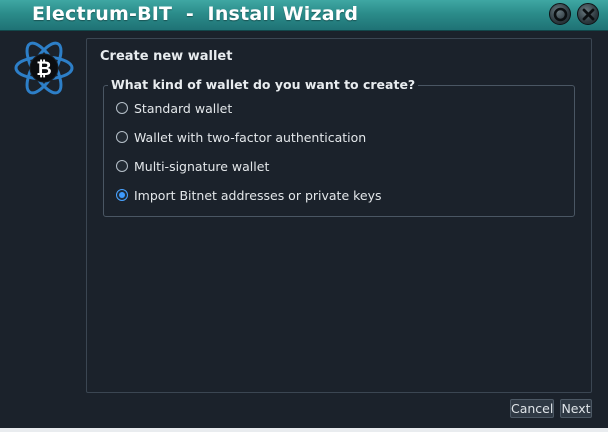  I want to click on option-two-factor-wallet: Wallet with two-factor authentication, so click(241, 137).